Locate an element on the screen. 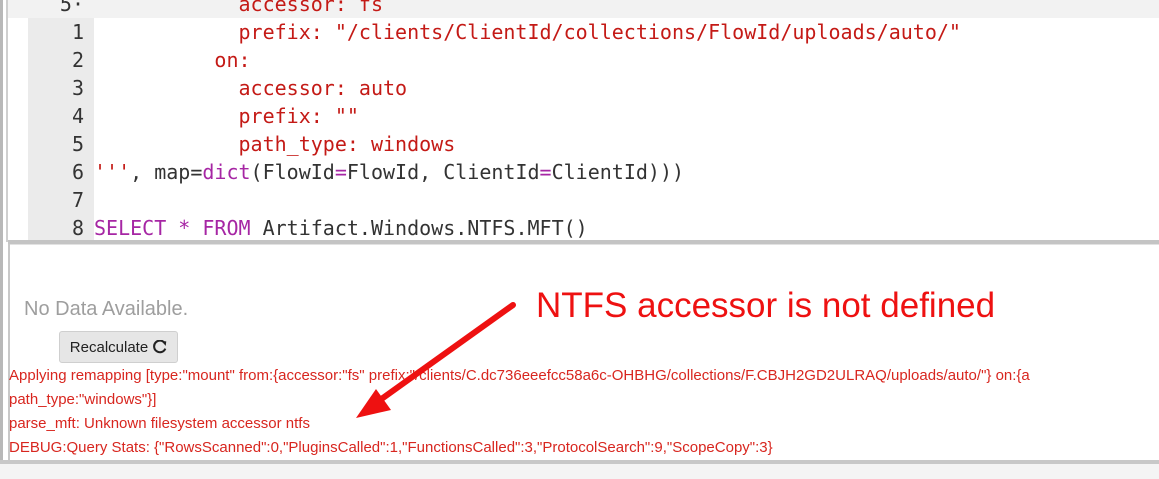 The image size is (1159, 479). line-number: 6 is located at coordinates (77, 172).